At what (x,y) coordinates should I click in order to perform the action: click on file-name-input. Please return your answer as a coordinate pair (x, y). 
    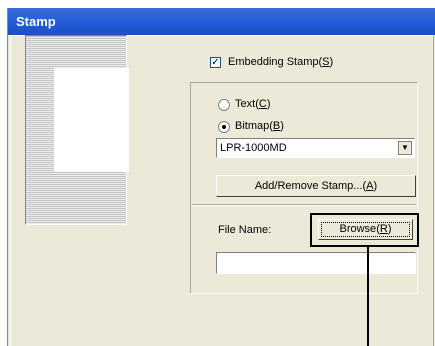
    Looking at the image, I should click on (316, 263).